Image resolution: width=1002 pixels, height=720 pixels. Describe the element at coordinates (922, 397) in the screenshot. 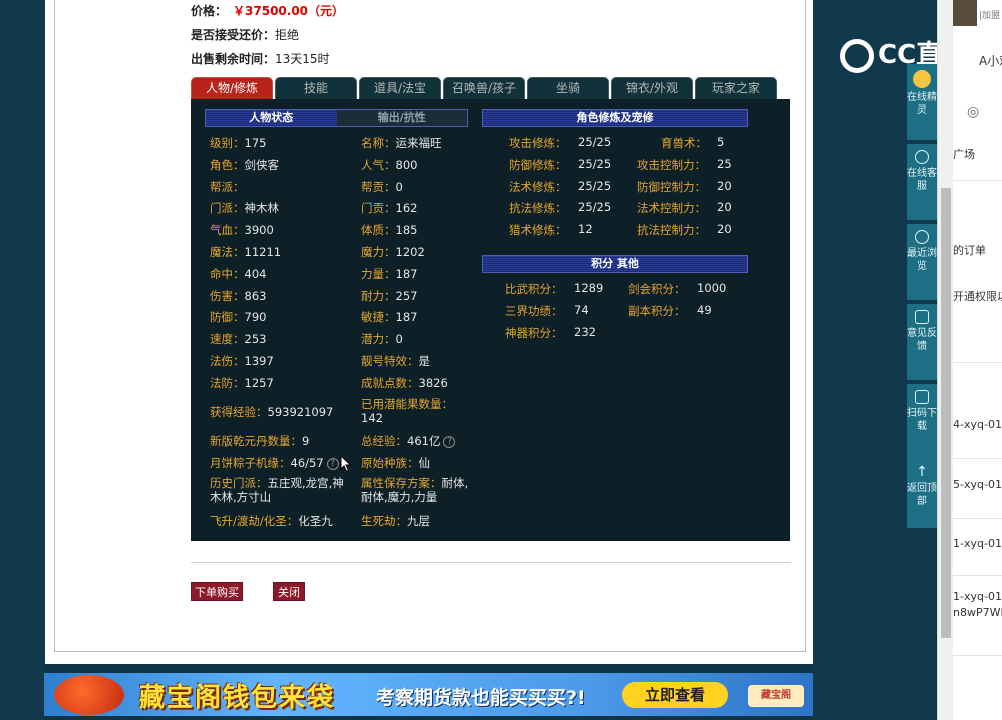

I see `scan-icon` at that location.